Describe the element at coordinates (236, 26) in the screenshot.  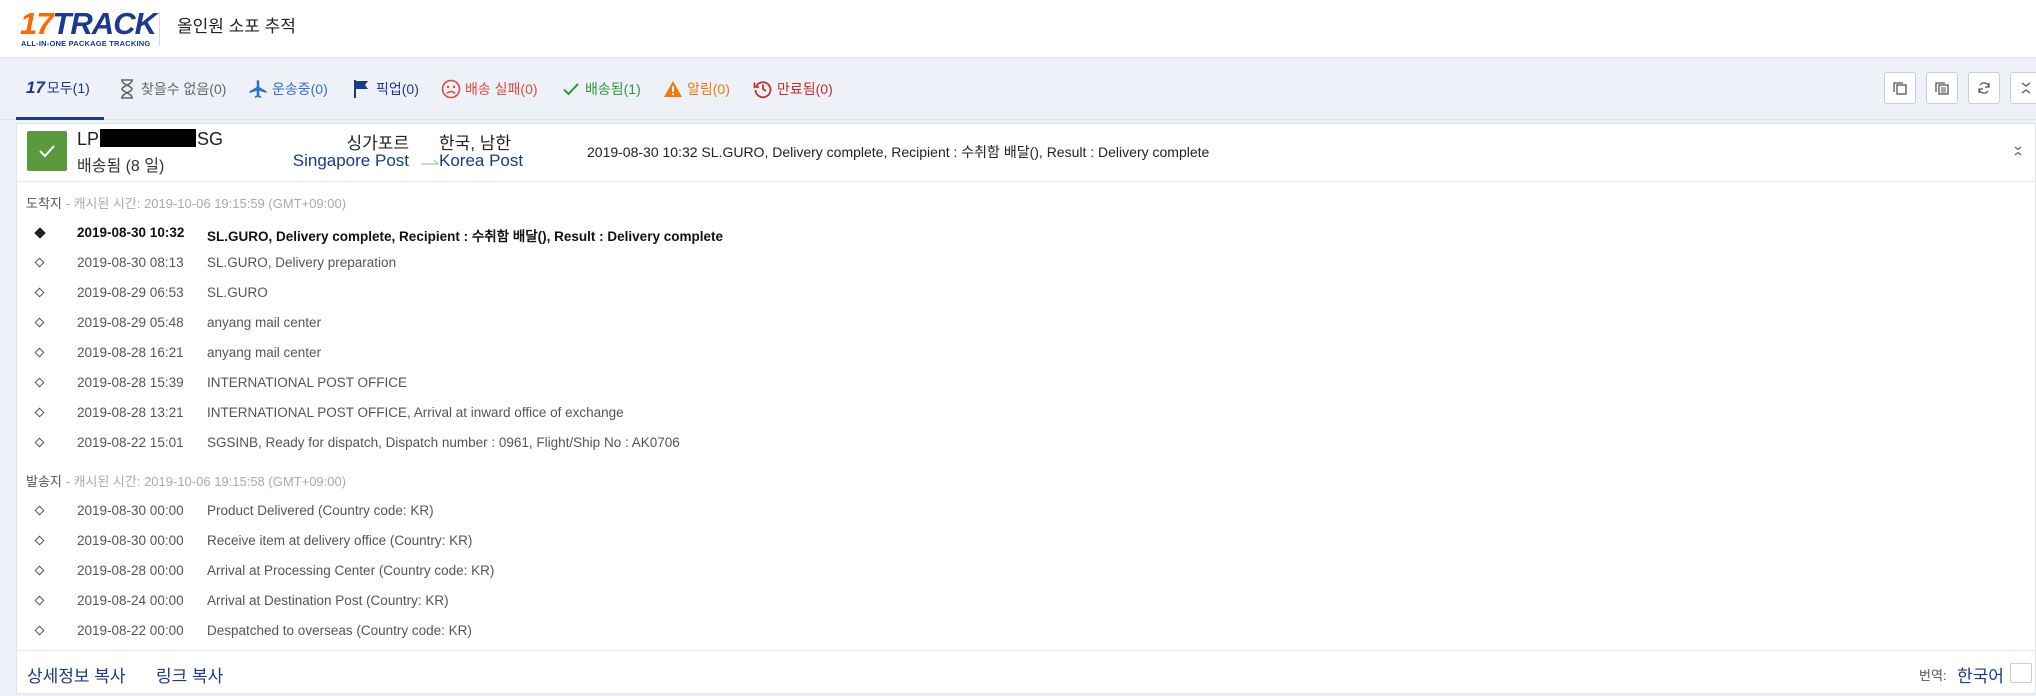
I see `page-title: 올인원 소포 추적` at that location.